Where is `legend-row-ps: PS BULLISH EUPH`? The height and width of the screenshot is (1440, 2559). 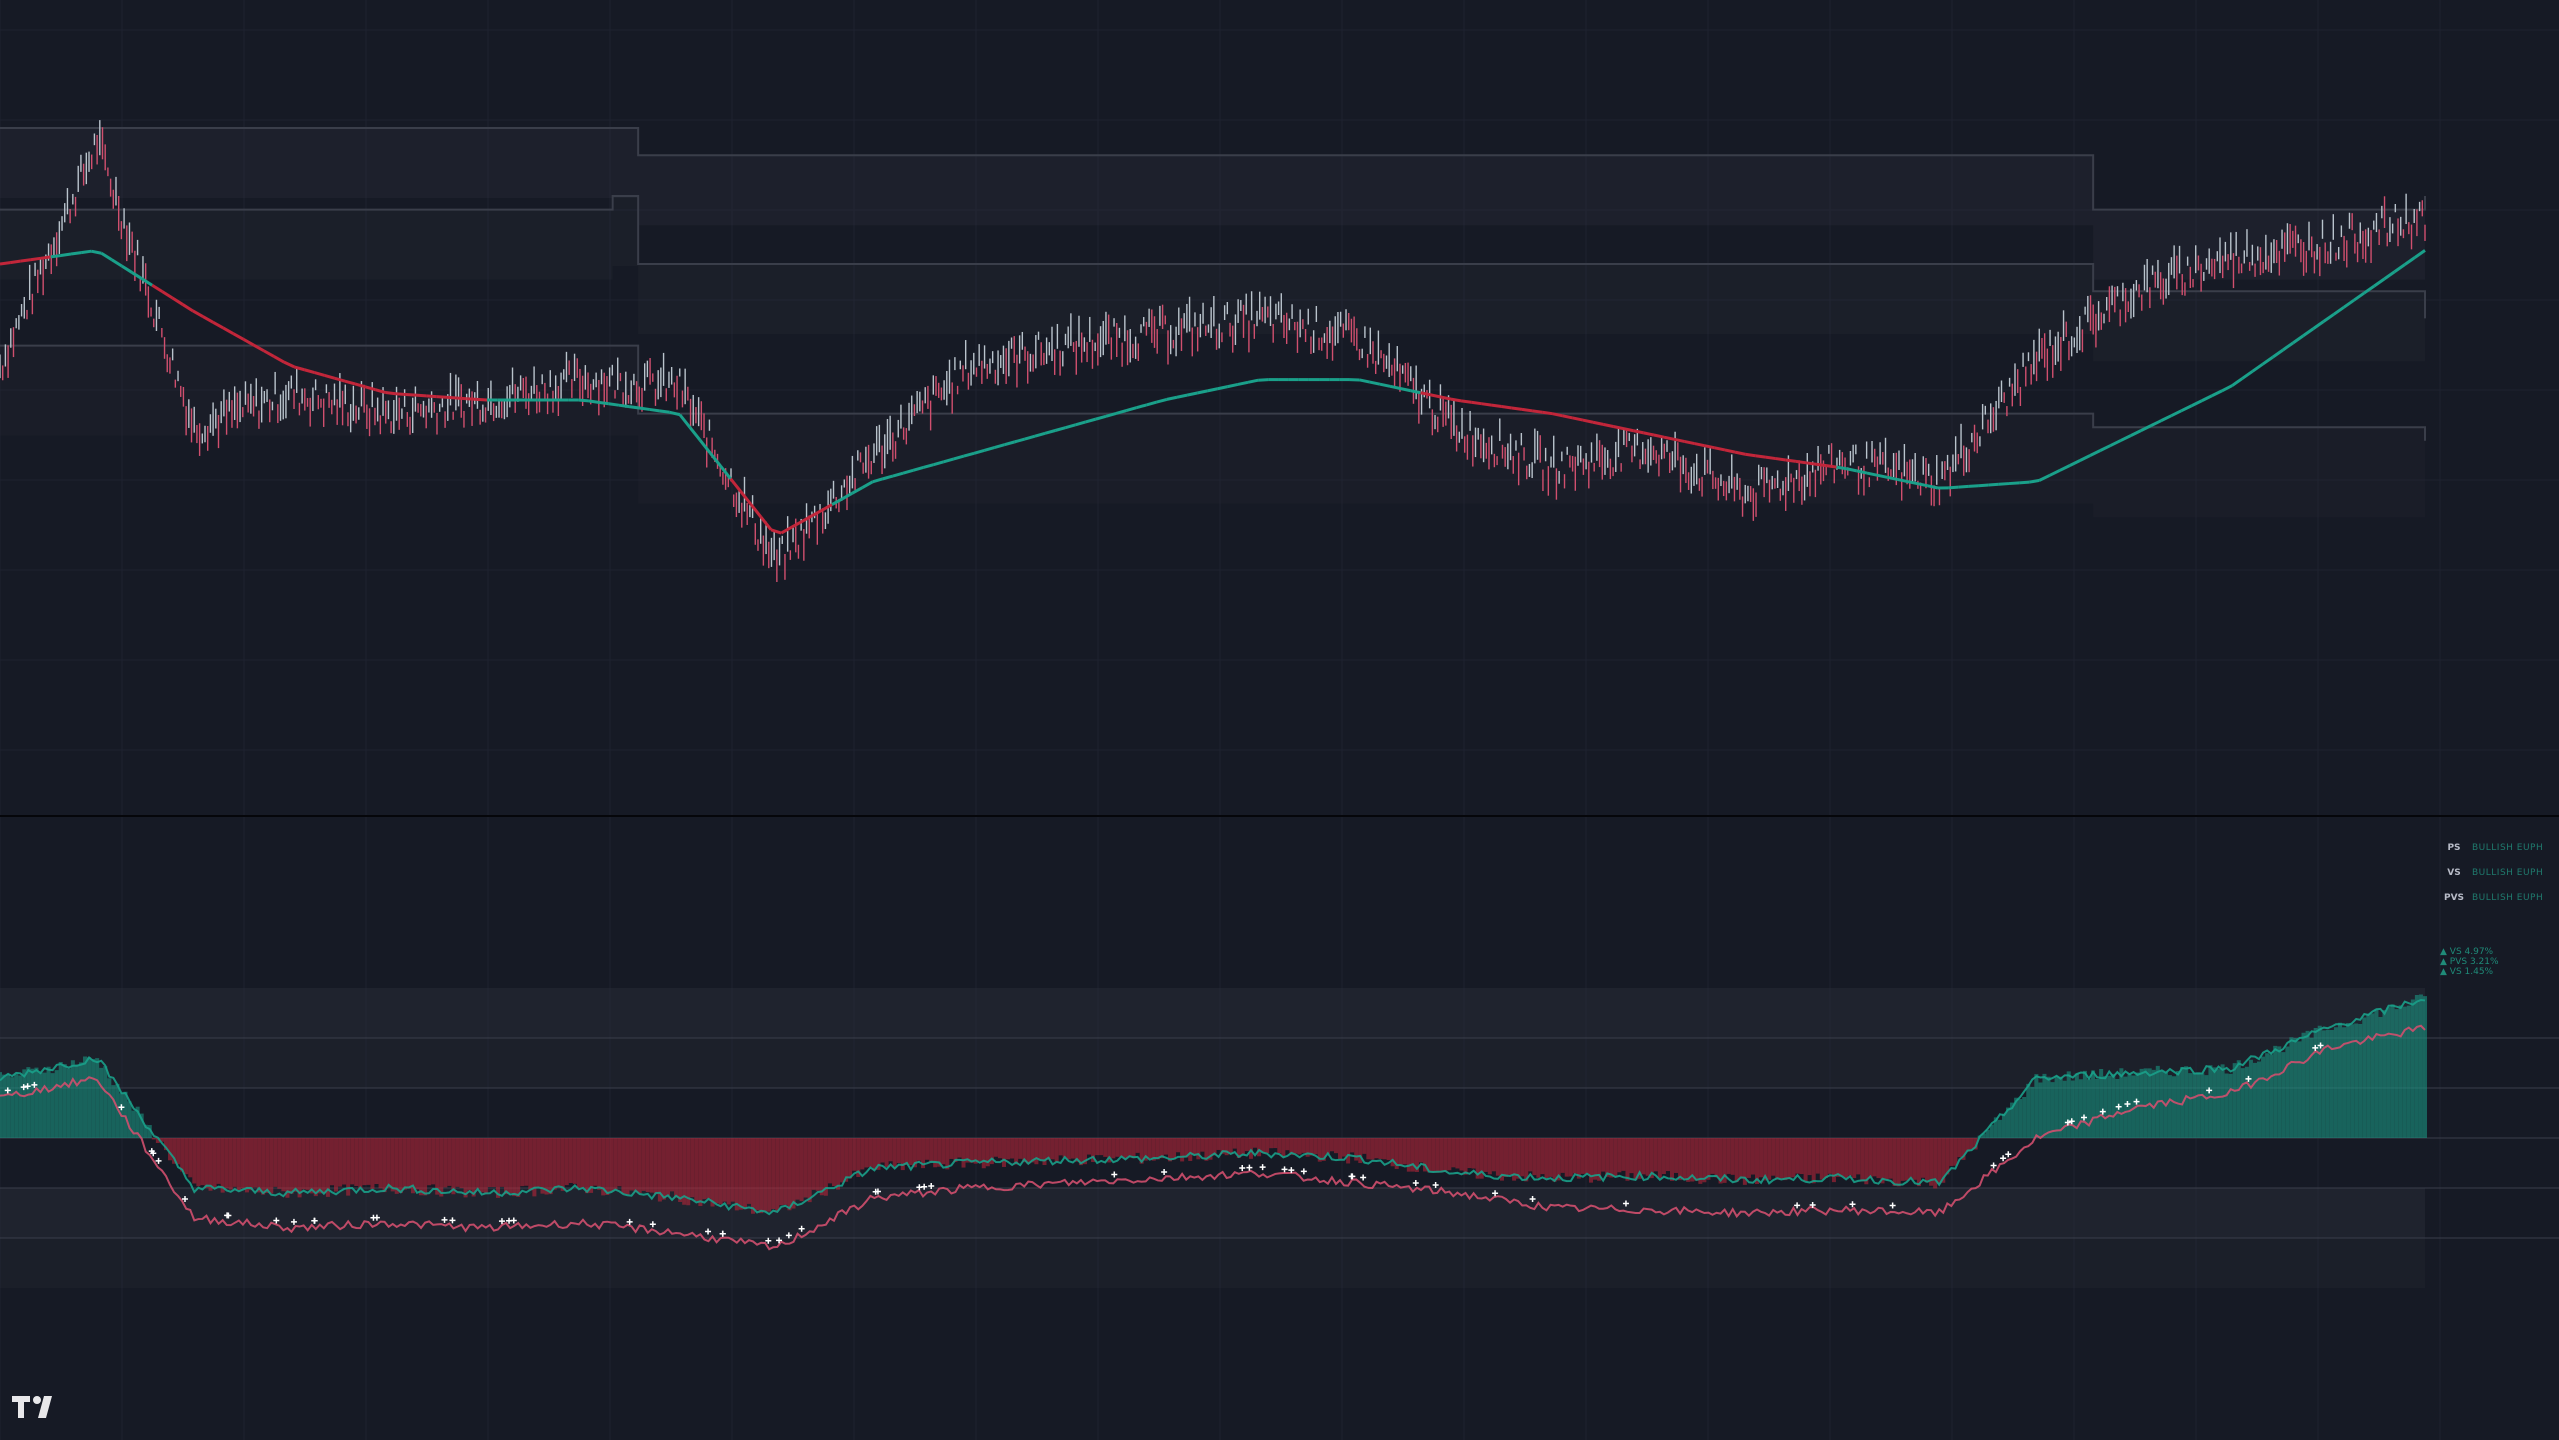 legend-row-ps: PS BULLISH EUPH is located at coordinates (2497, 848).